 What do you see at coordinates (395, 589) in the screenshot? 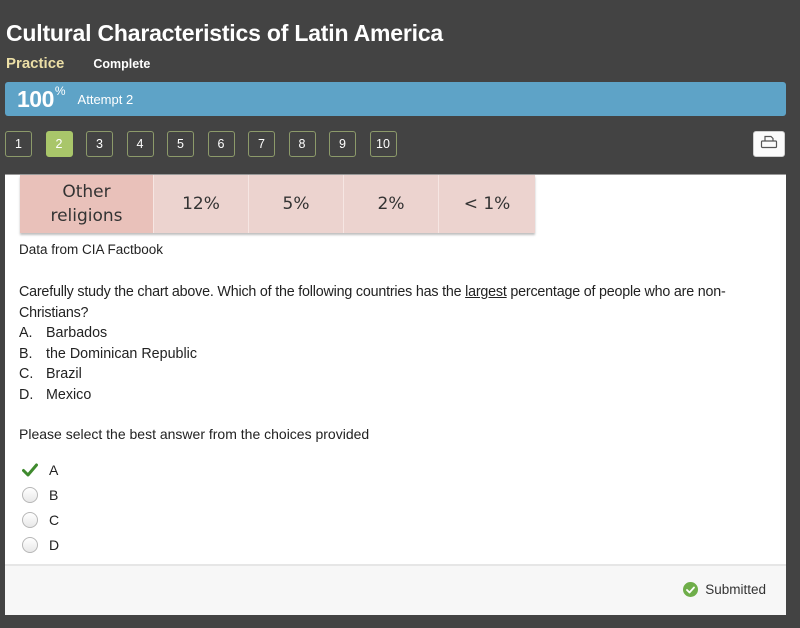
I see `panel-footer: Submitted` at bounding box center [395, 589].